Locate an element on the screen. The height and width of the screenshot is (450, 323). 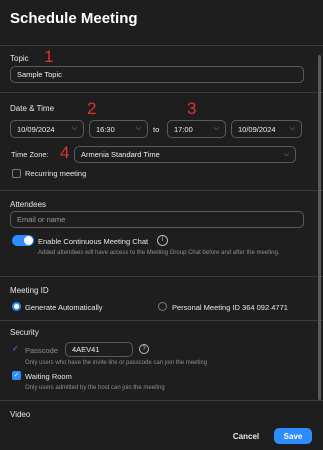
end-time-value: 17:00 is located at coordinates (183, 129).